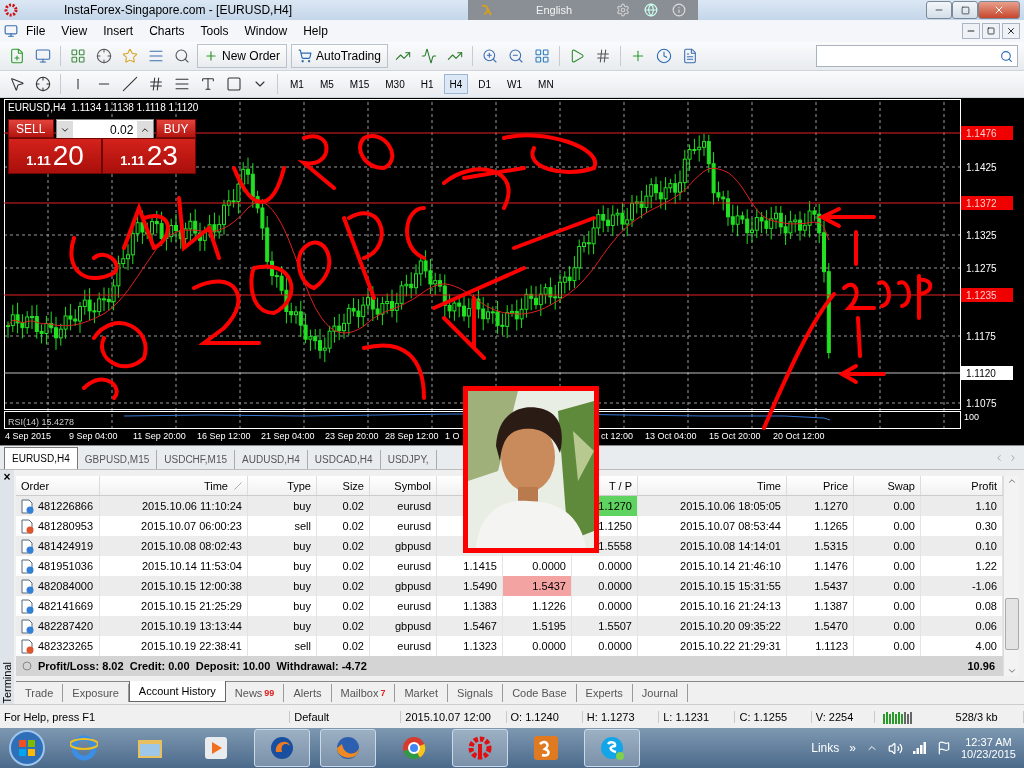 Image resolution: width=1024 pixels, height=768 pixels. What do you see at coordinates (36, 31) in the screenshot?
I see `menu-item: File` at bounding box center [36, 31].